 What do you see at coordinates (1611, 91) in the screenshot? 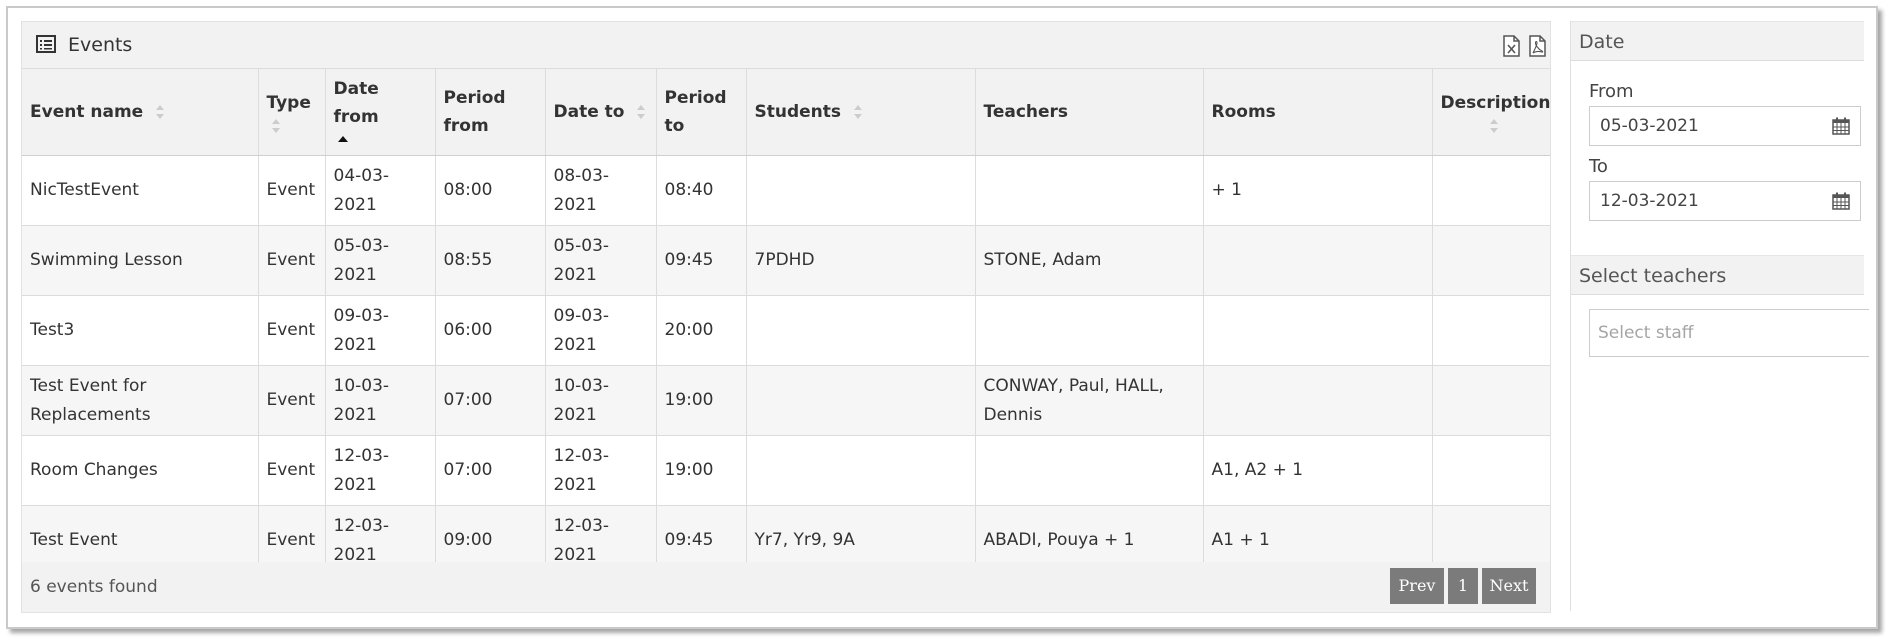
I see `date-from-label: From` at bounding box center [1611, 91].